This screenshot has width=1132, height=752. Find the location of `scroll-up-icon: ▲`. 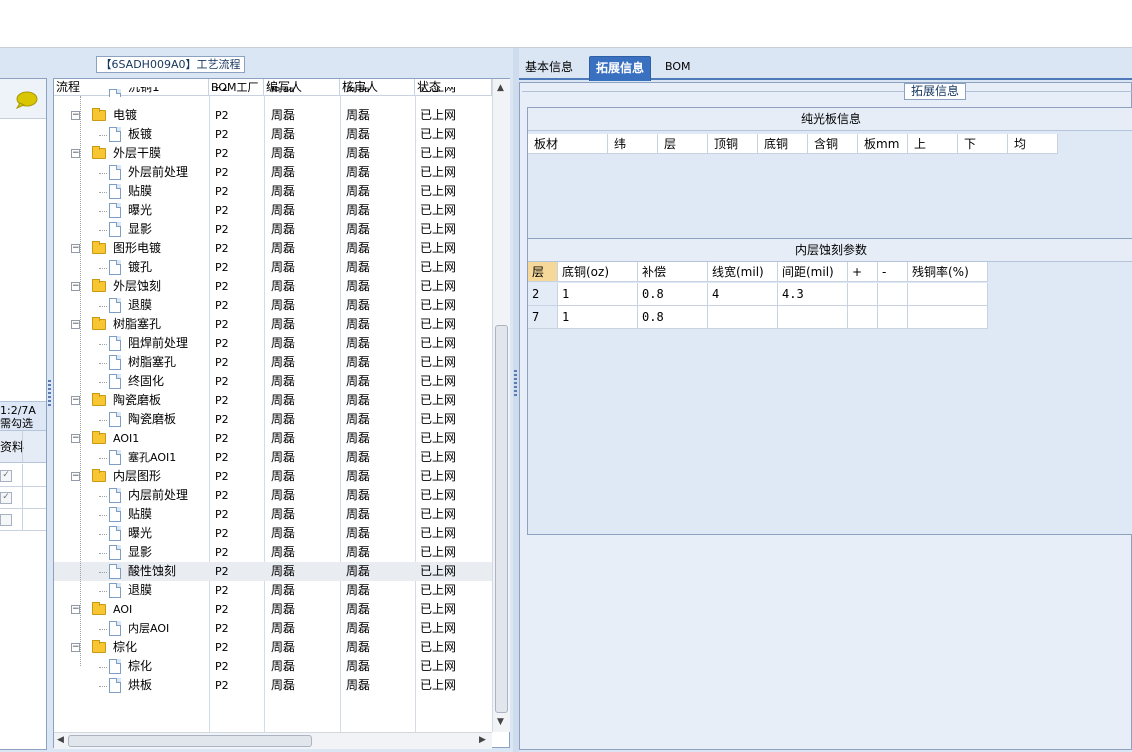

scroll-up-icon: ▲ is located at coordinates (500, 88).